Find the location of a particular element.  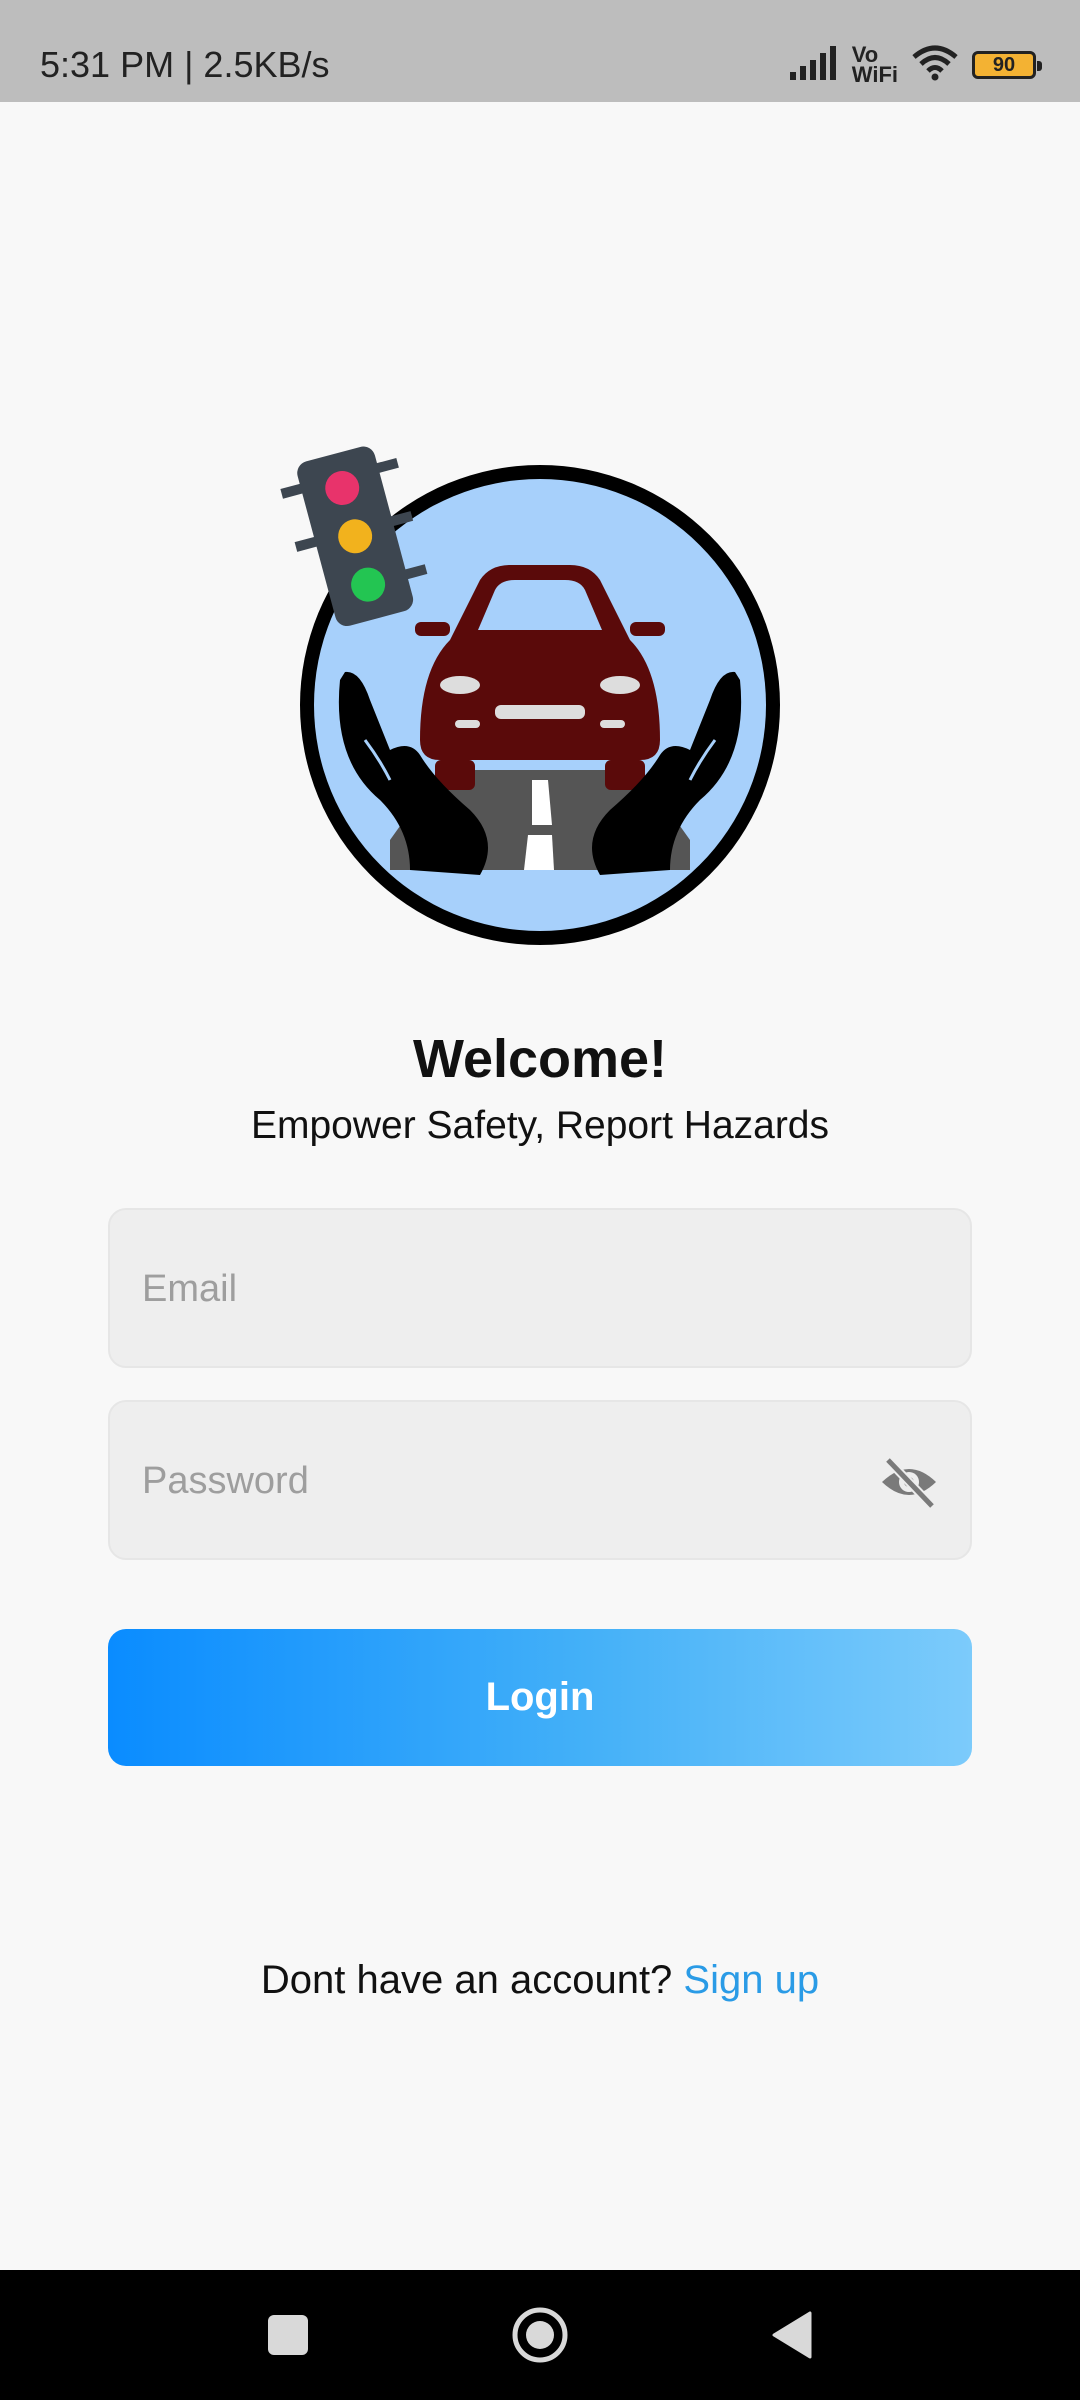

signup-prompt: Dont have an account? is located at coordinates (466, 1980).